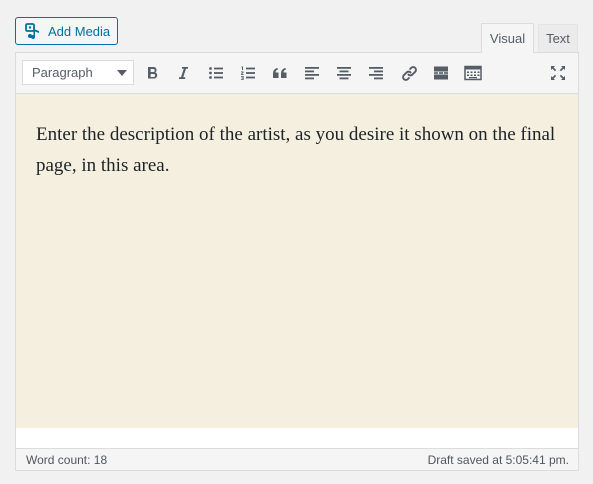  I want to click on insert-link-button, so click(409, 73).